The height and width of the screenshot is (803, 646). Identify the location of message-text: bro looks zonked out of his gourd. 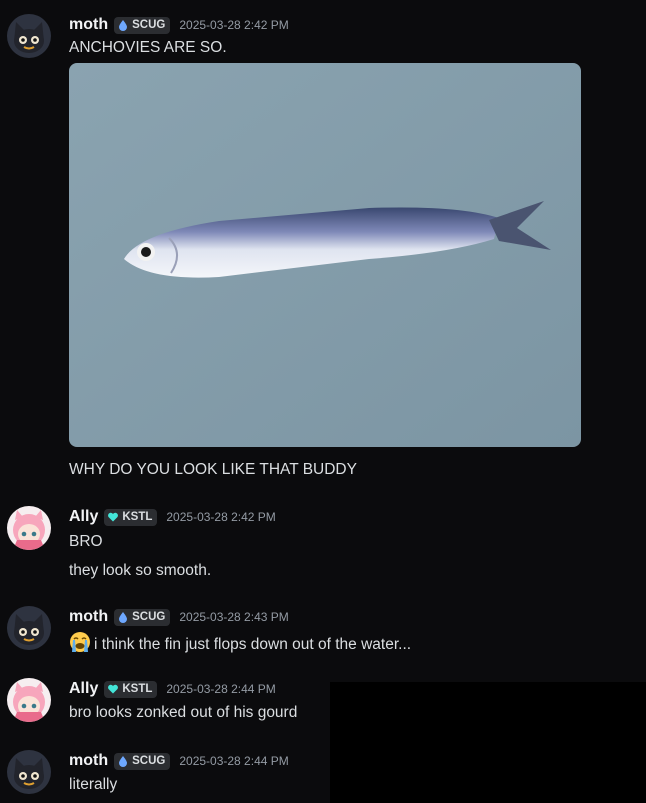
(183, 712).